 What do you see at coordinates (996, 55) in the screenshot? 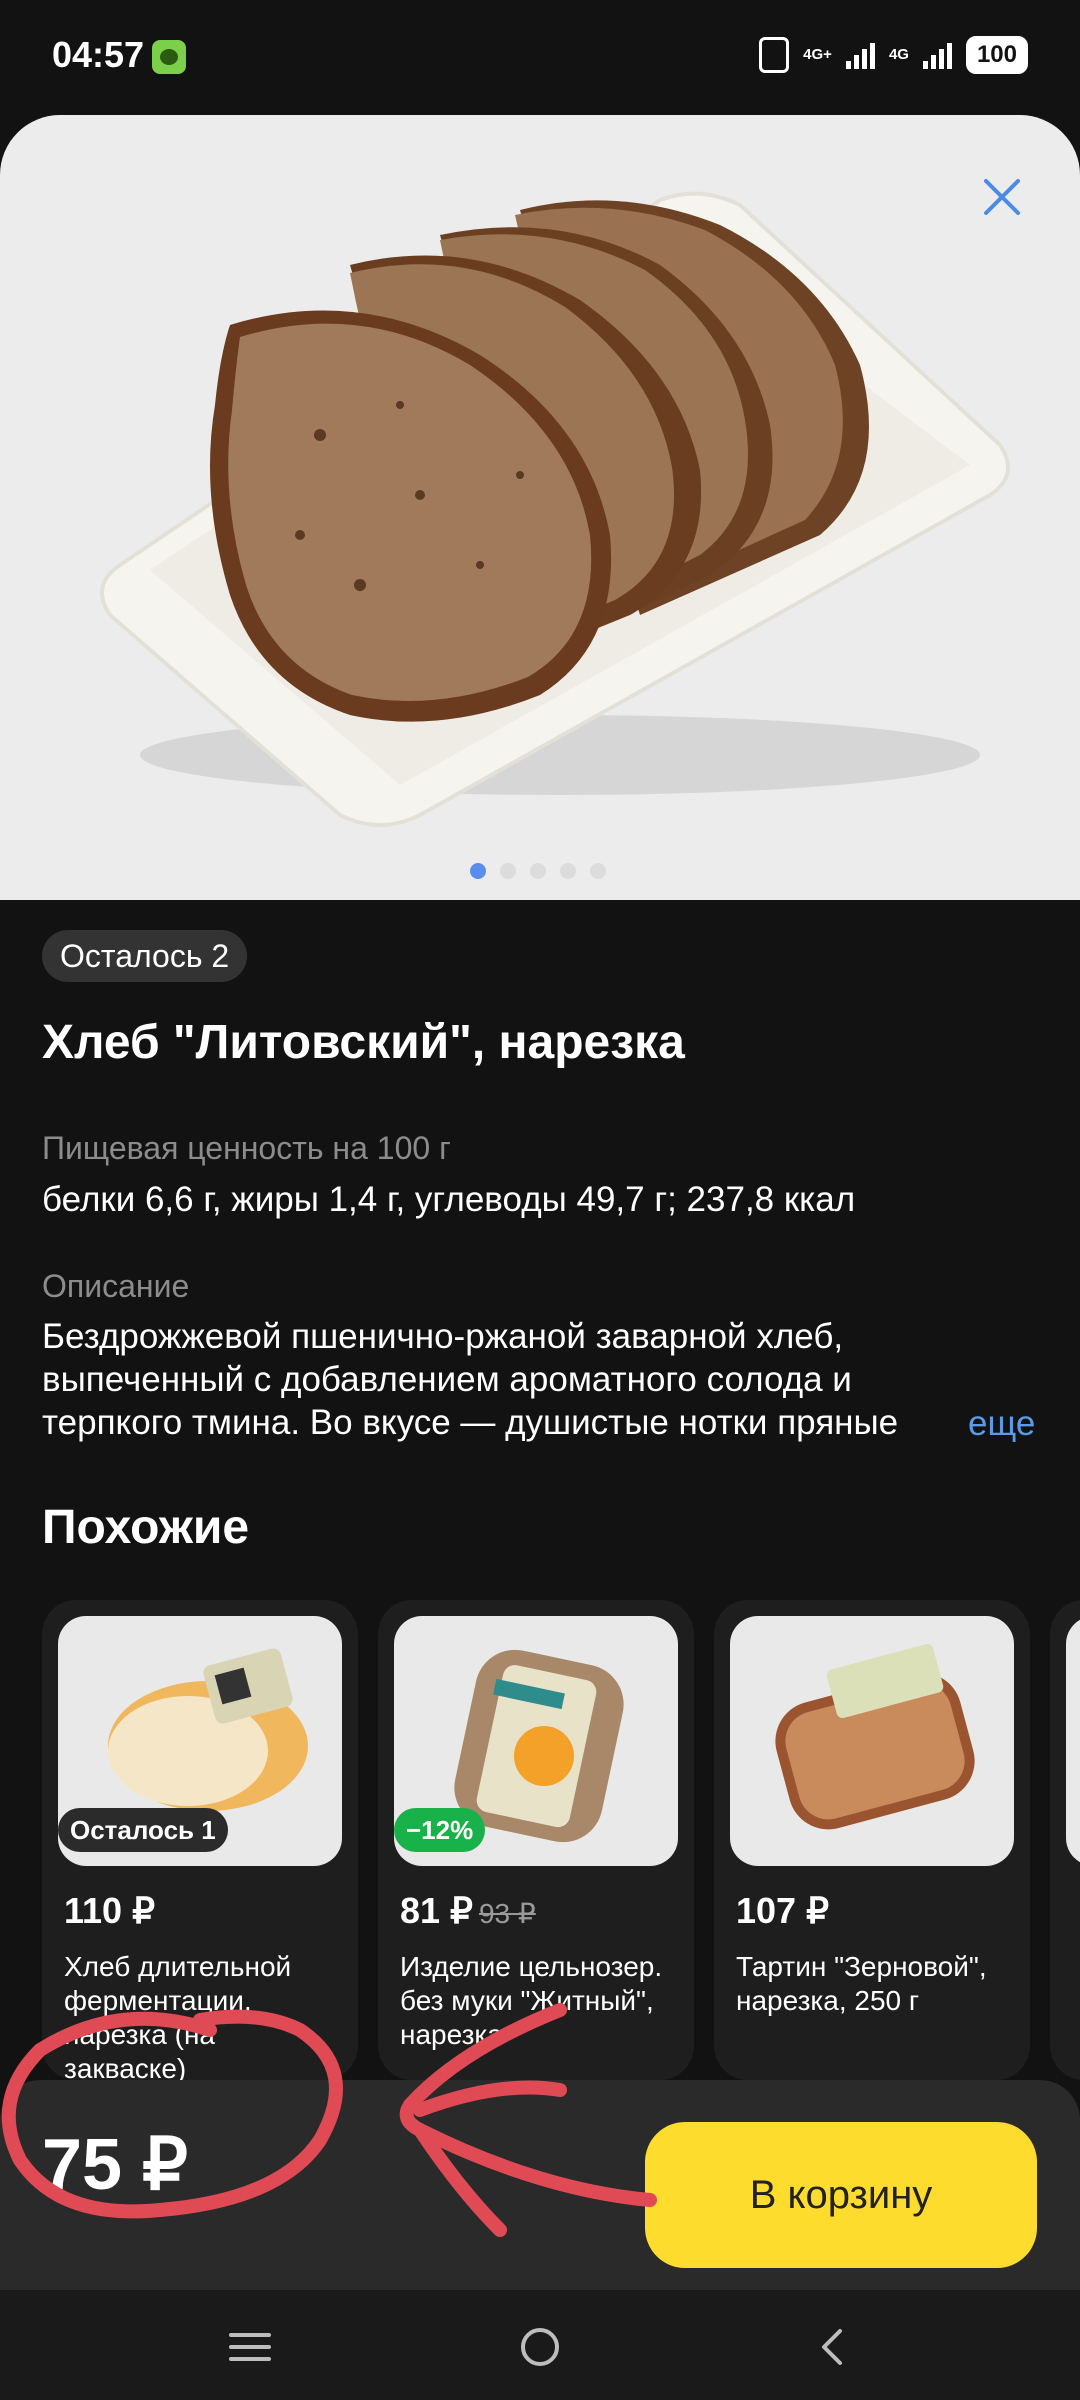
I see `battery-icon: 100` at bounding box center [996, 55].